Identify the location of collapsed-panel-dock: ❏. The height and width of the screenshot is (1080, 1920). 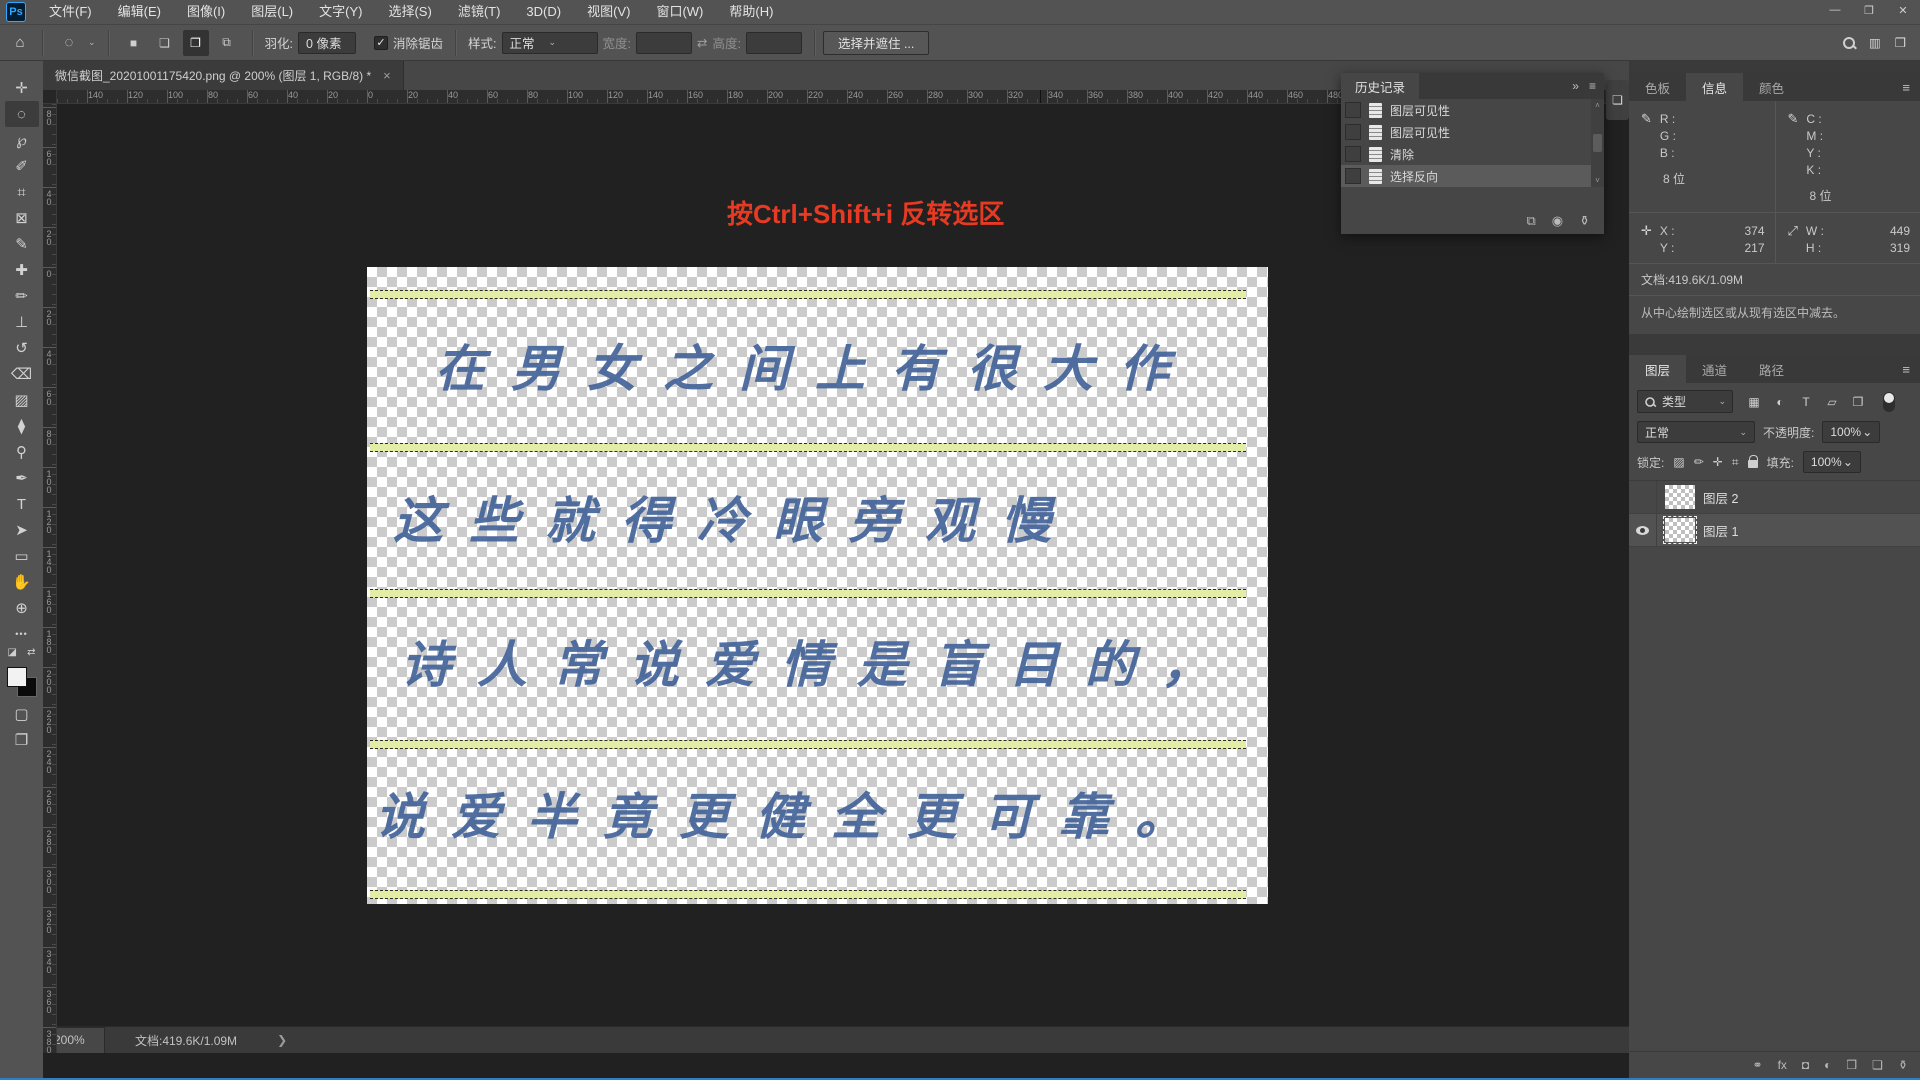
(1617, 100).